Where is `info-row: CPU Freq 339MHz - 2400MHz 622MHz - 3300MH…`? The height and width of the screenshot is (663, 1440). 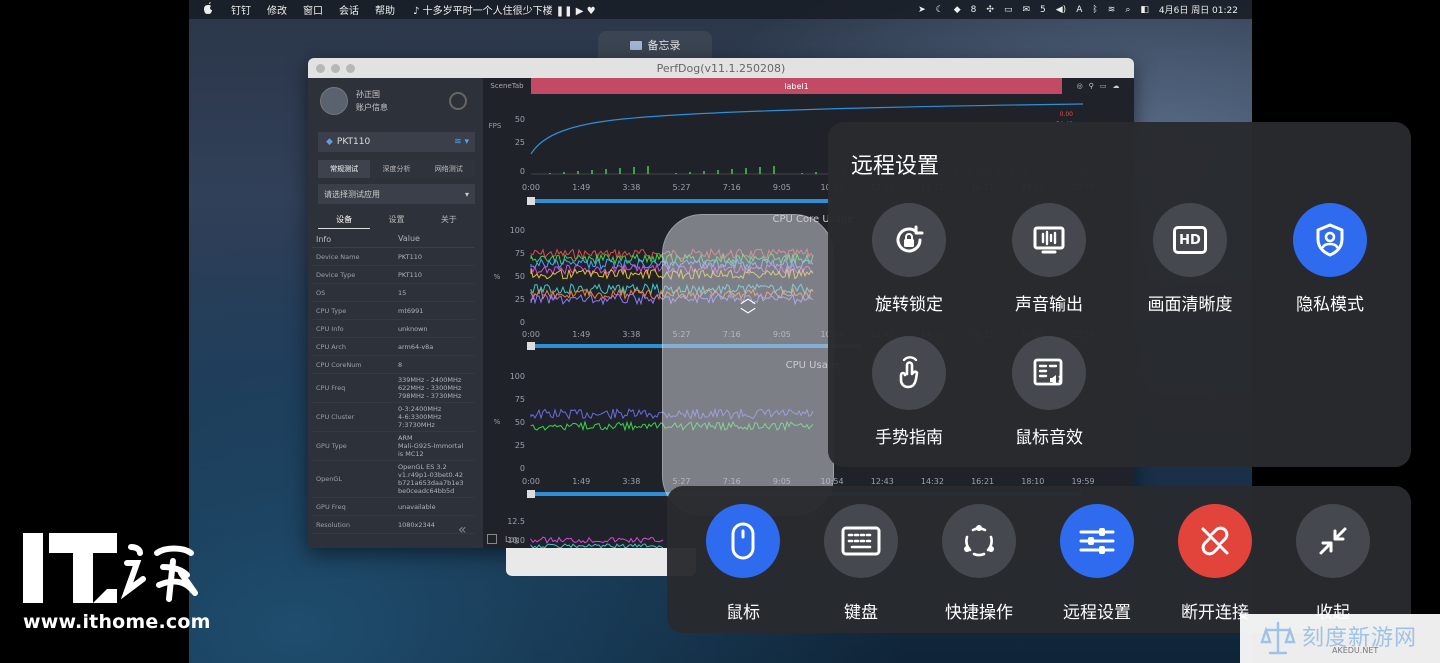 info-row: CPU Freq 339MHz - 2400MHz 622MHz - 3300MH… is located at coordinates (393, 388).